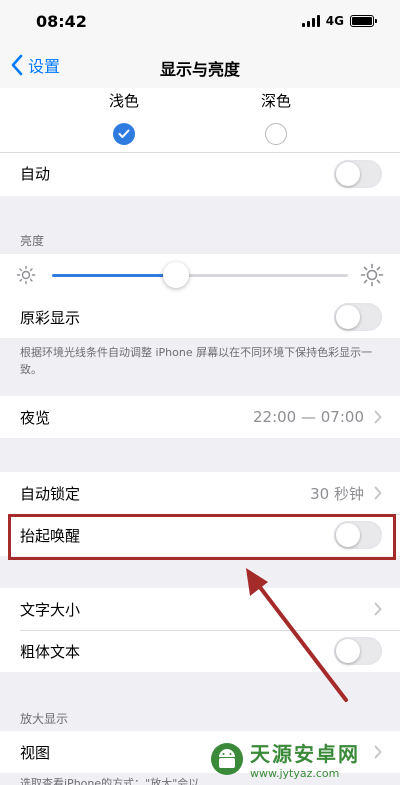 This screenshot has width=400, height=785. Describe the element at coordinates (44, 719) in the screenshot. I see `zoom-header: 放大显示` at that location.